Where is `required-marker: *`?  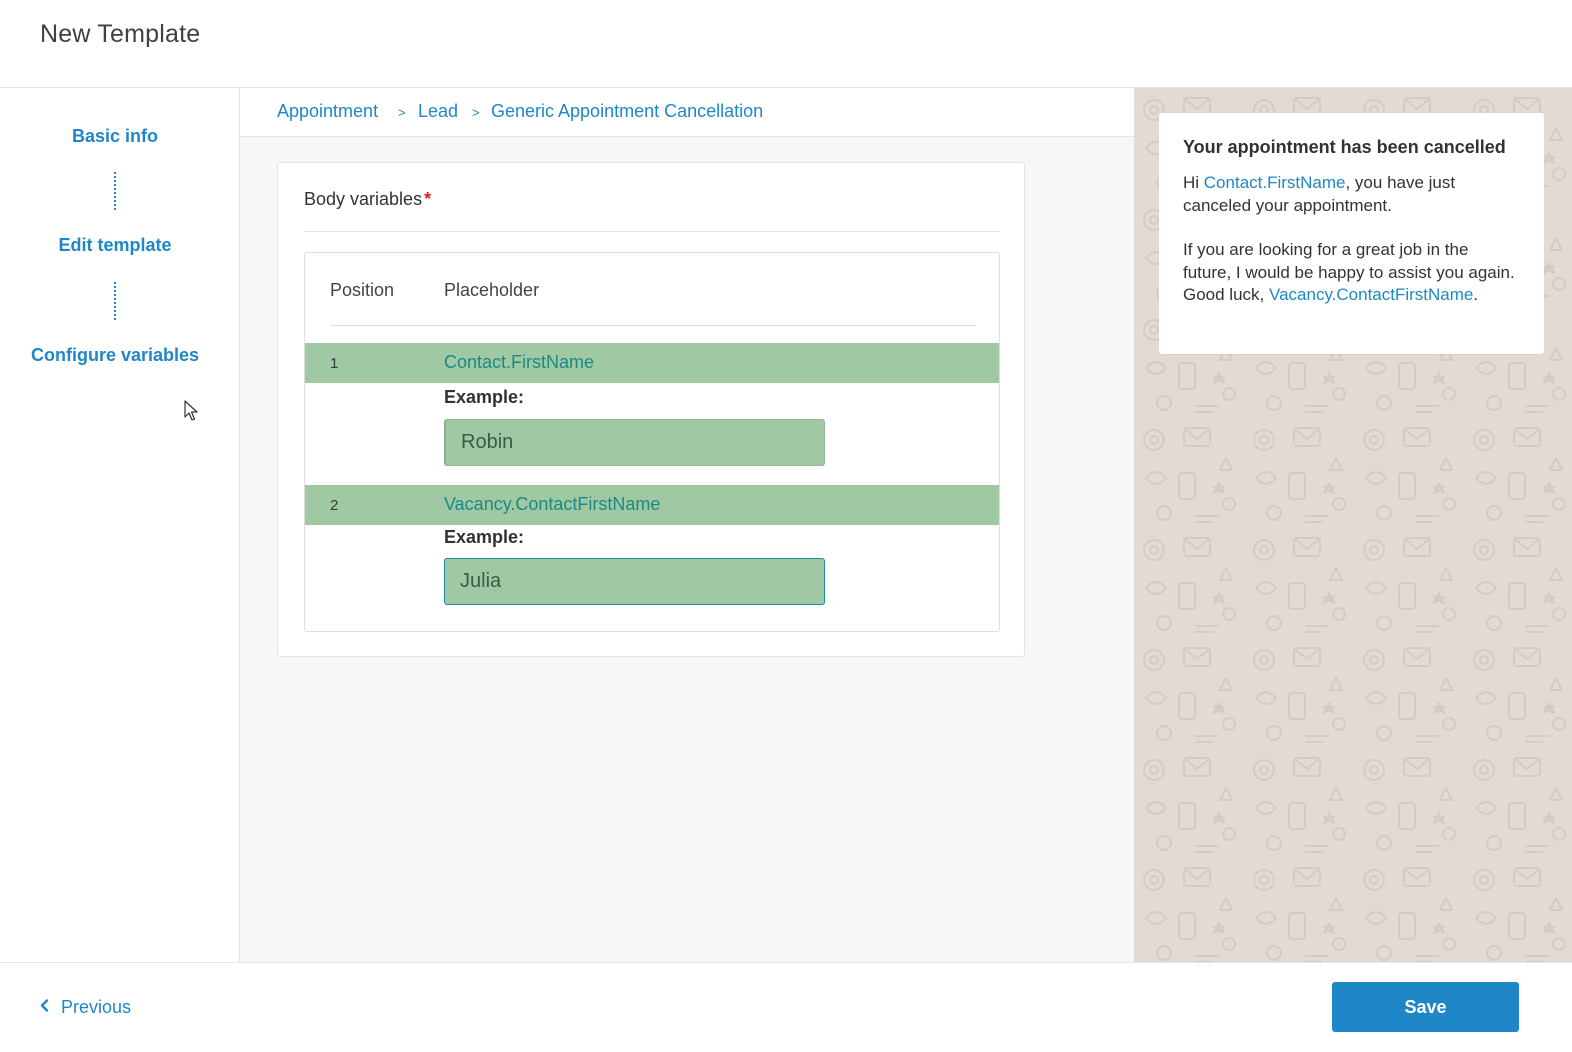
required-marker: * is located at coordinates (428, 199).